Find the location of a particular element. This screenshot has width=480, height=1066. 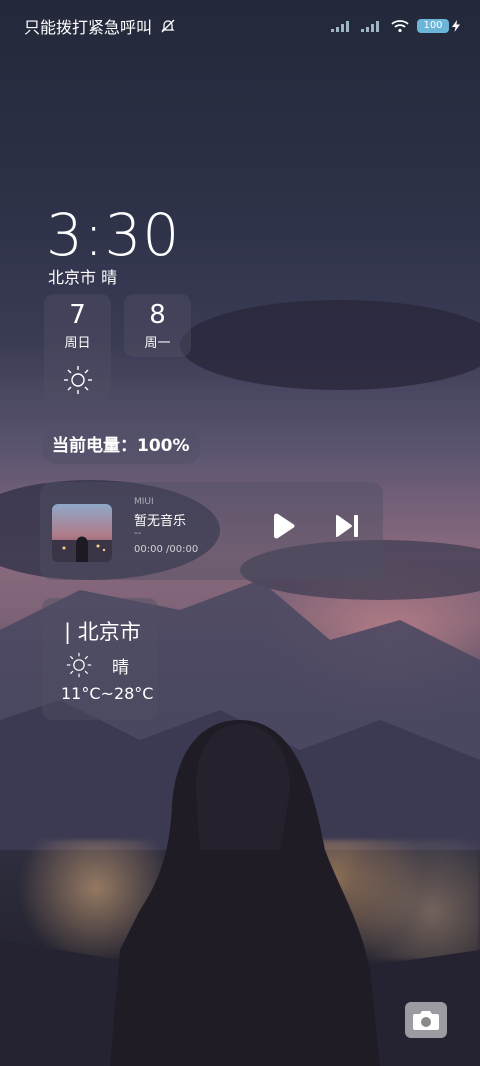

weather-condition: 晴 is located at coordinates (120, 667).